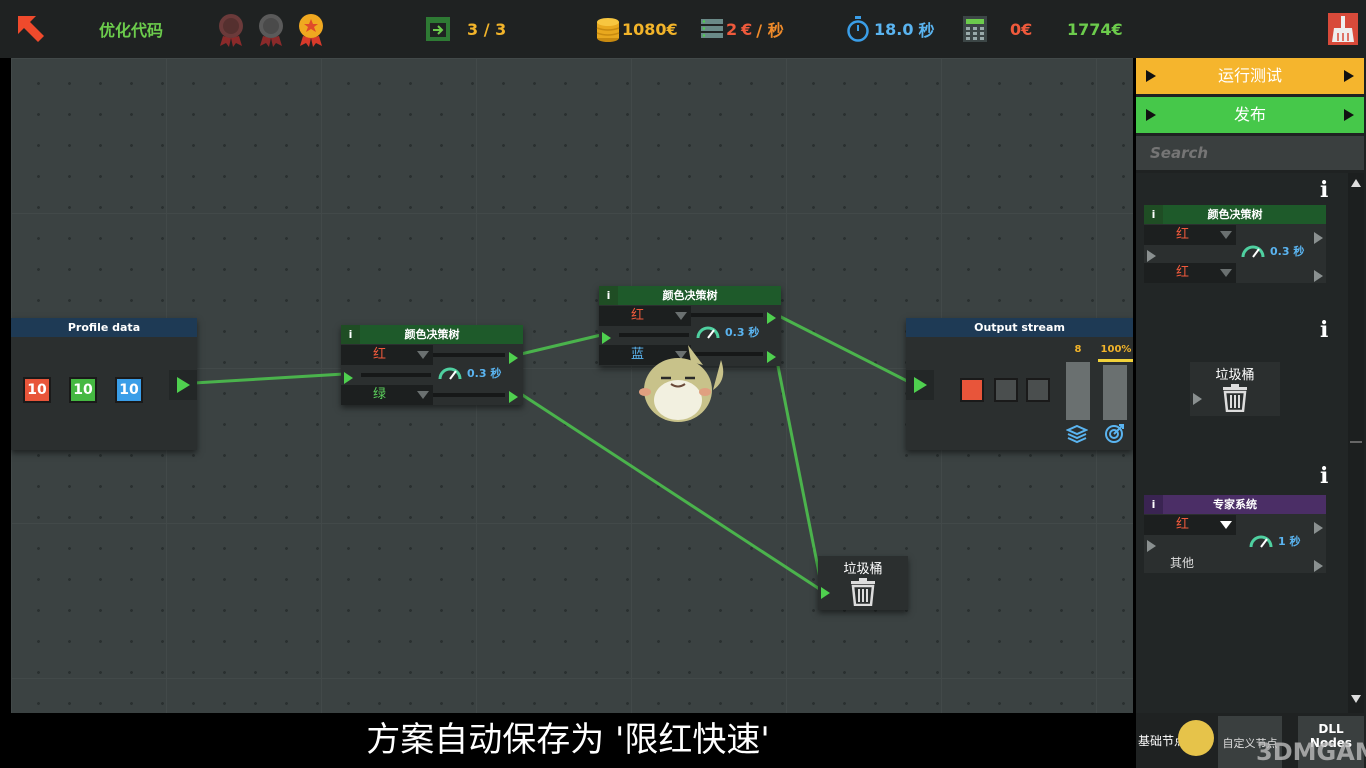 The image size is (1366, 768). Describe the element at coordinates (348, 378) in the screenshot. I see `tree1-input-port` at that location.